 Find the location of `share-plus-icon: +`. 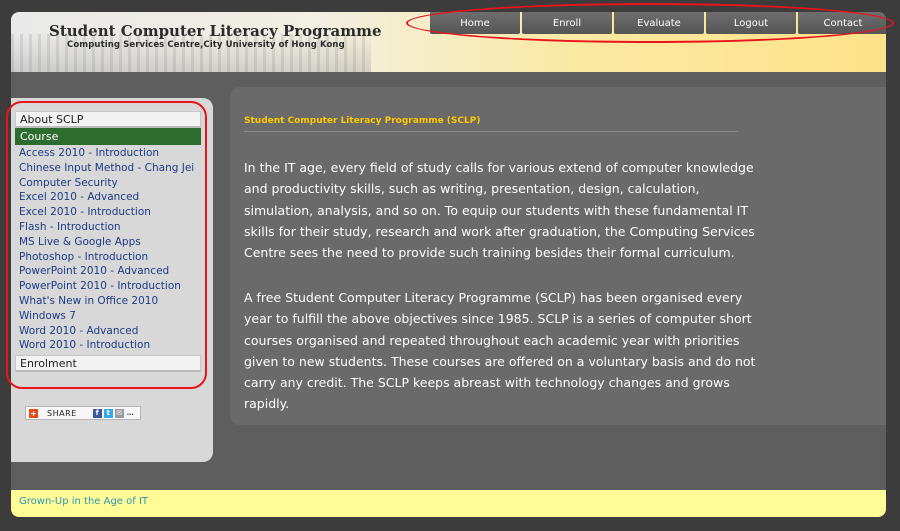

share-plus-icon: + is located at coordinates (33, 413).